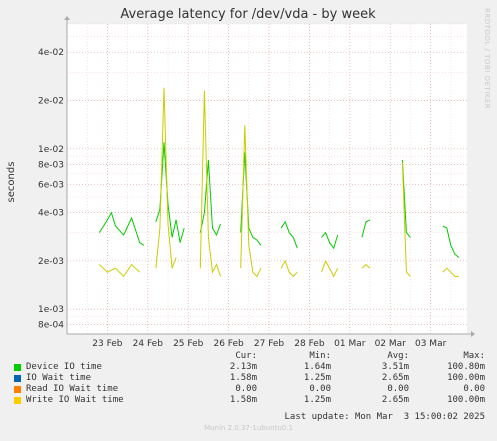 The height and width of the screenshot is (441, 497). Describe the element at coordinates (51, 53) in the screenshot. I see `y-tick-label: 4e-02` at that location.